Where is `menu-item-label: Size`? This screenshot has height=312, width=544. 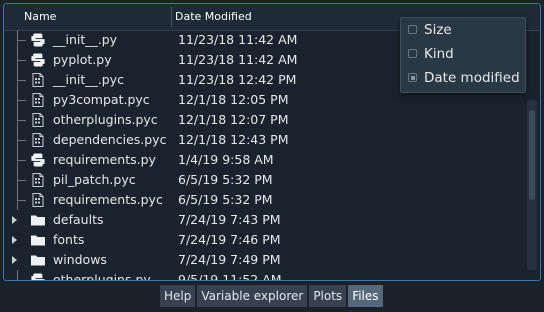
menu-item-label: Size is located at coordinates (438, 30).